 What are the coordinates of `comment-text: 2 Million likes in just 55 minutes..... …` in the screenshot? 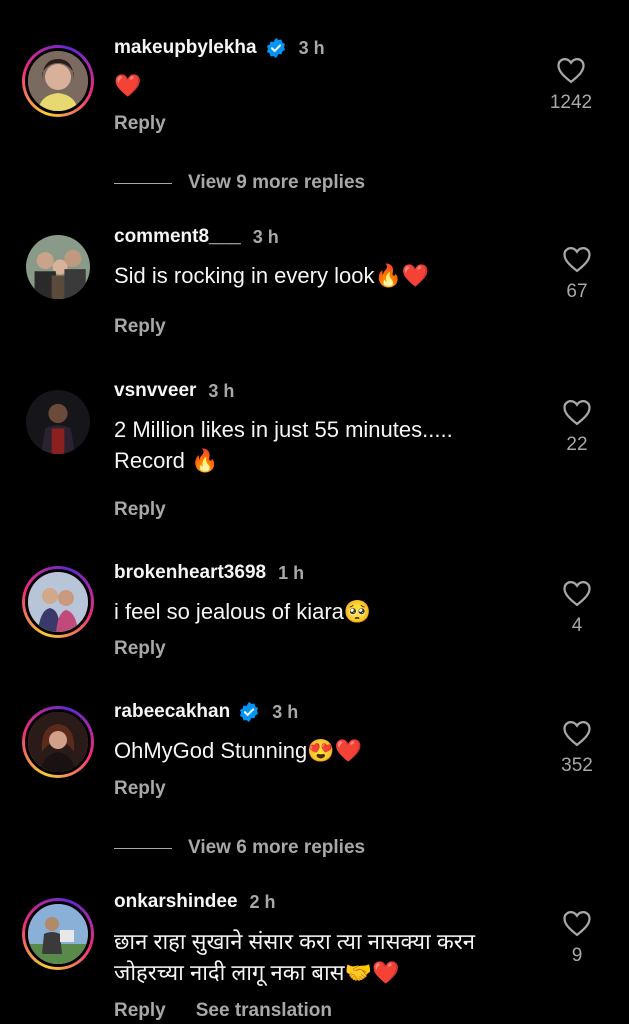 It's located at (283, 445).